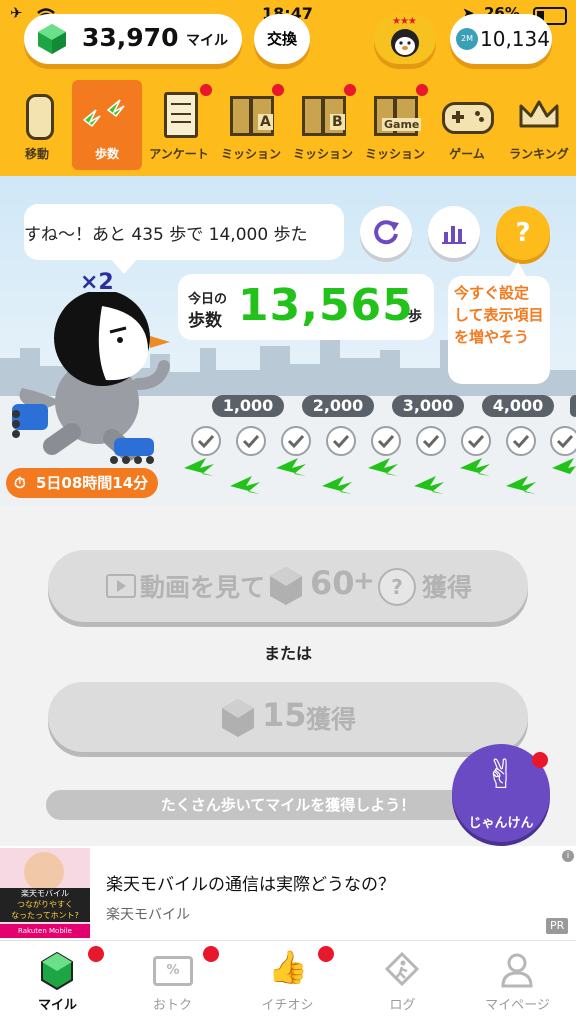  I want to click on gift-tag: Game, so click(402, 124).